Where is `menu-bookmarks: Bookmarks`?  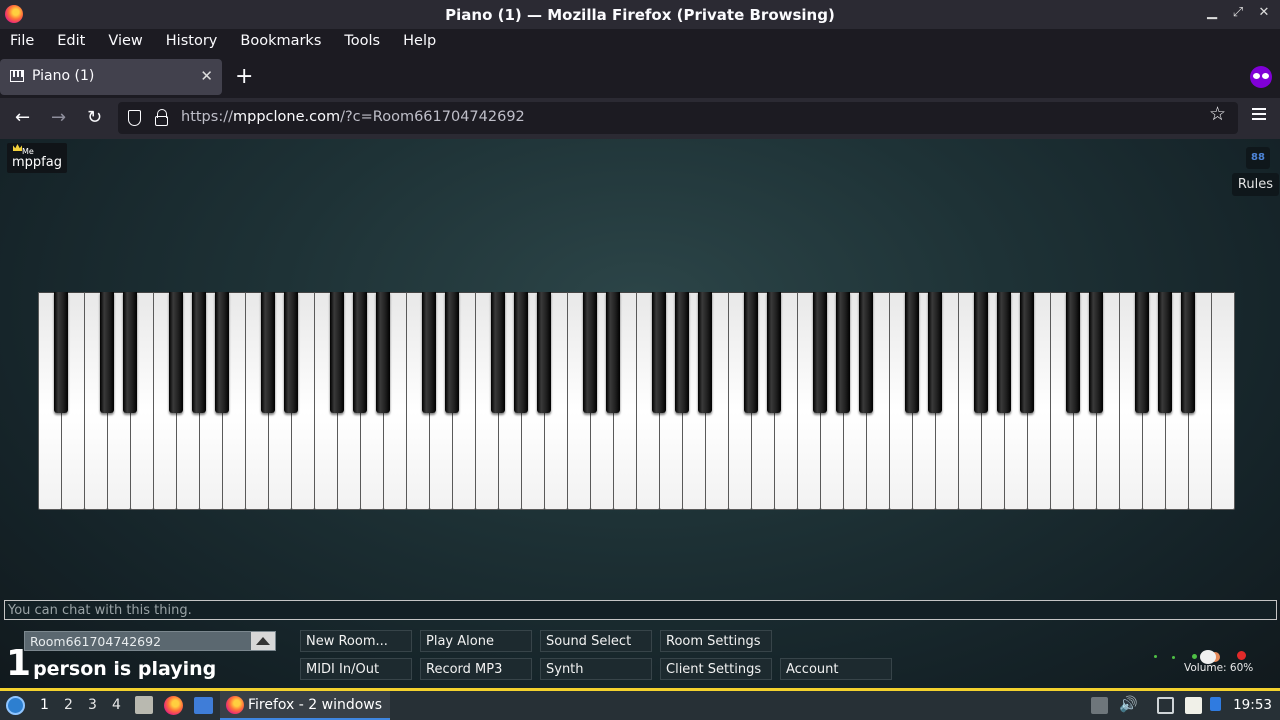 menu-bookmarks: Bookmarks is located at coordinates (280, 42).